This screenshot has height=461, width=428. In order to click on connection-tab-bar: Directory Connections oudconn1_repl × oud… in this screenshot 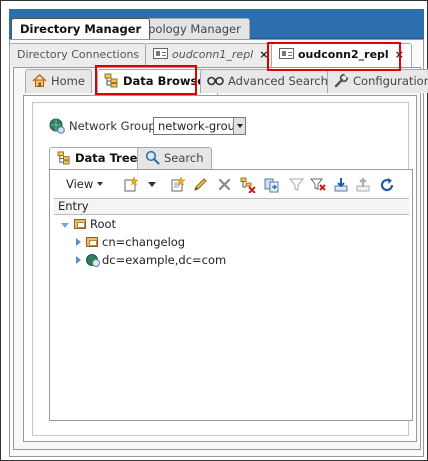, I will do `click(213, 56)`.